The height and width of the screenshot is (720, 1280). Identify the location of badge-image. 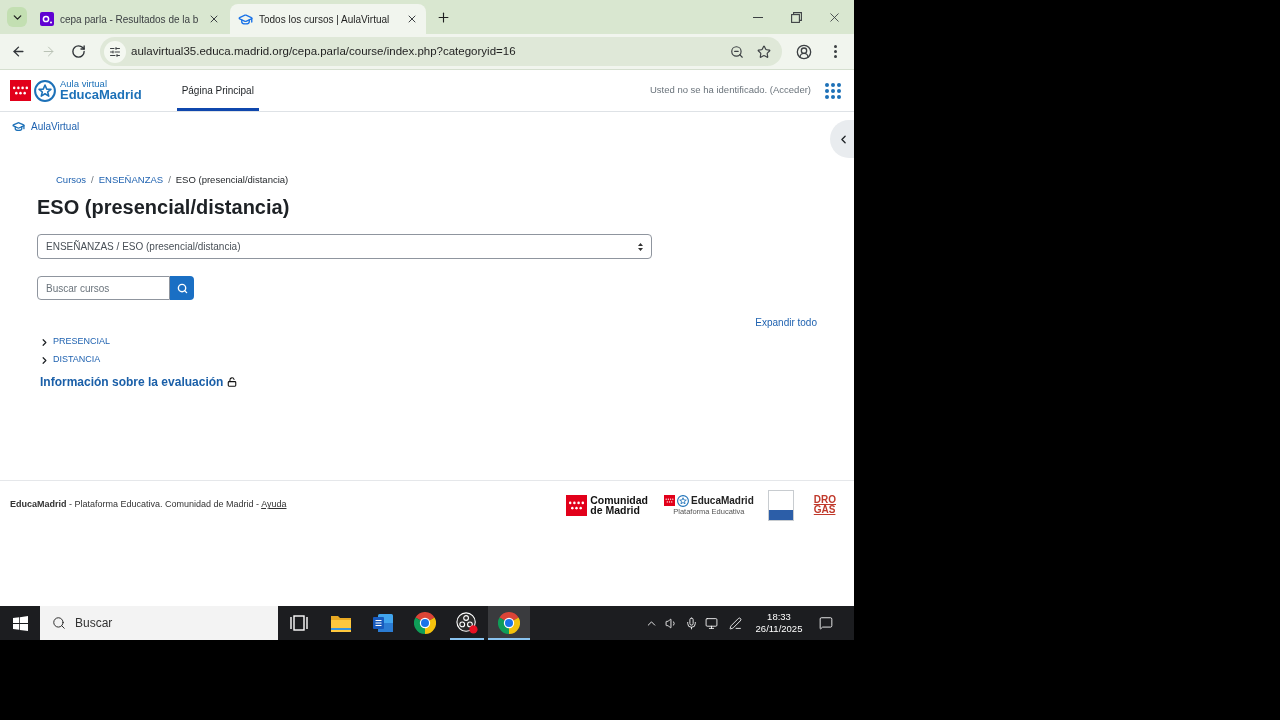
(780, 505).